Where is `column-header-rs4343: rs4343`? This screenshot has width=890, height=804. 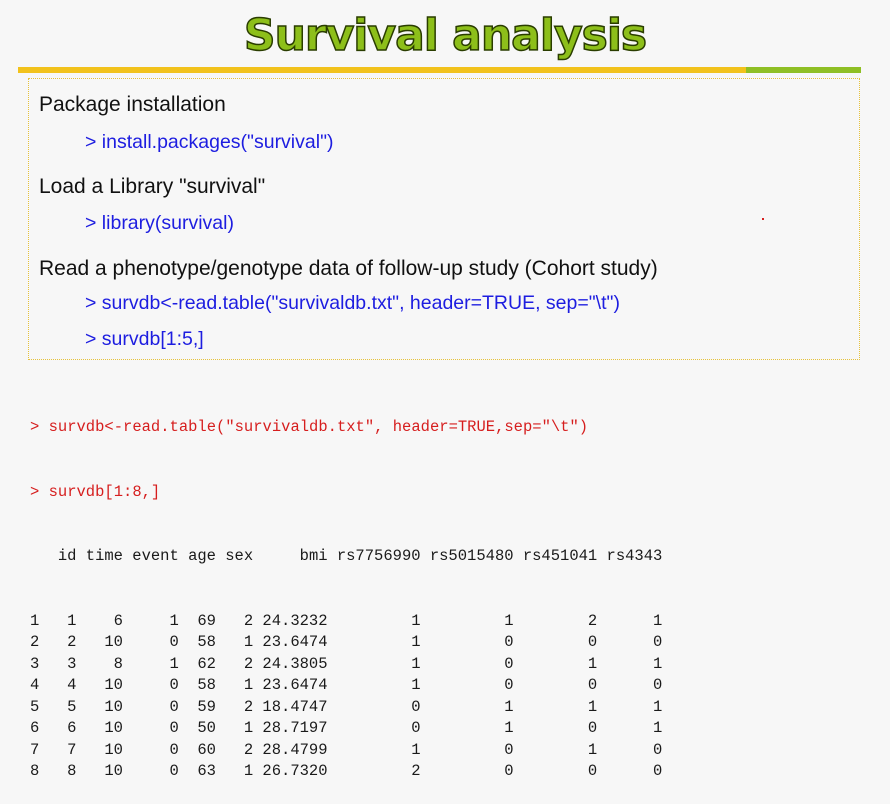
column-header-rs4343: rs4343 is located at coordinates (634, 556).